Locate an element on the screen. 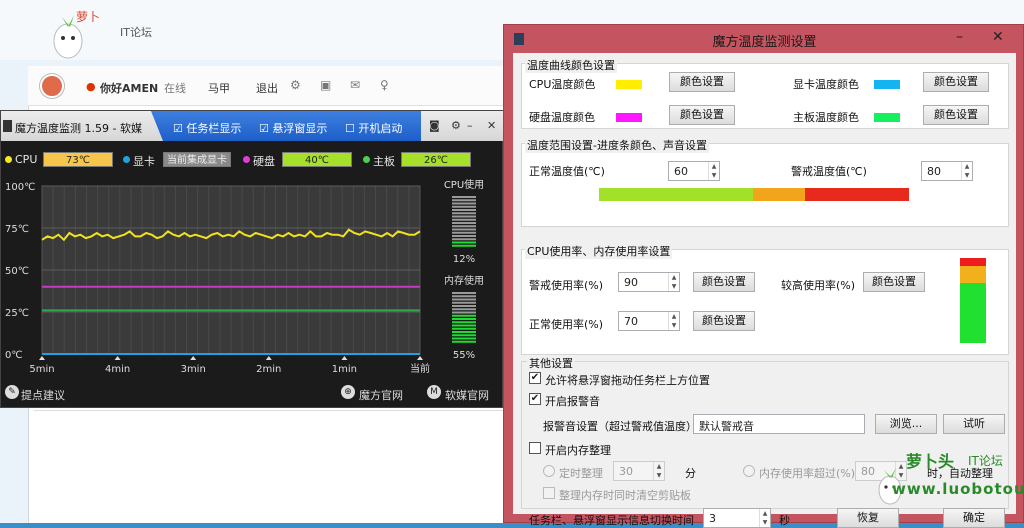 Image resolution: width=1024 pixels, height=528 pixels. normal-usage-color-button: 颜色设置 is located at coordinates (724, 321).